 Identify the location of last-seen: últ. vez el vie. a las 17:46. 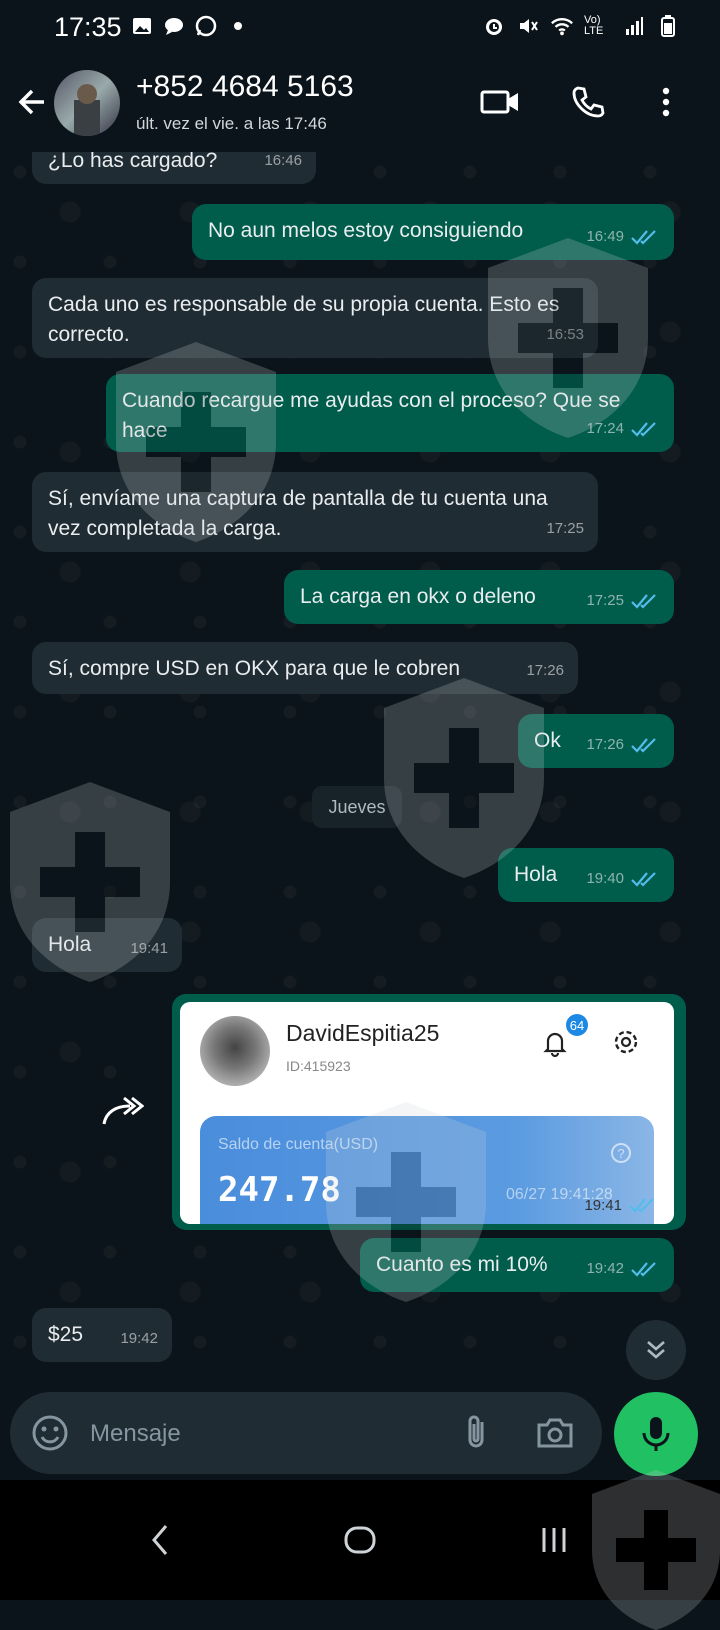
(231, 123).